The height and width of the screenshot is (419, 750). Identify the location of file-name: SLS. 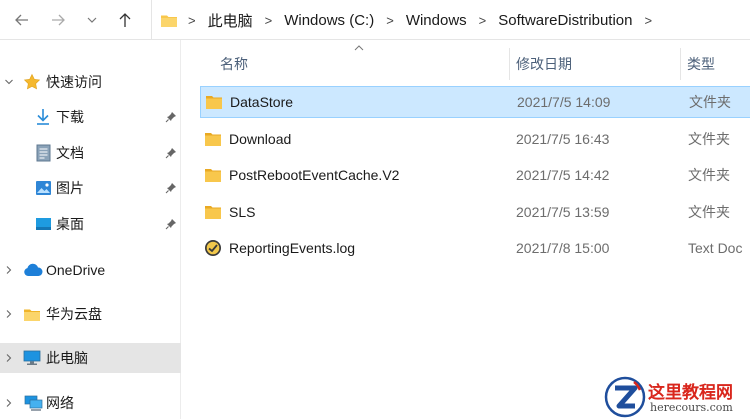
(242, 212).